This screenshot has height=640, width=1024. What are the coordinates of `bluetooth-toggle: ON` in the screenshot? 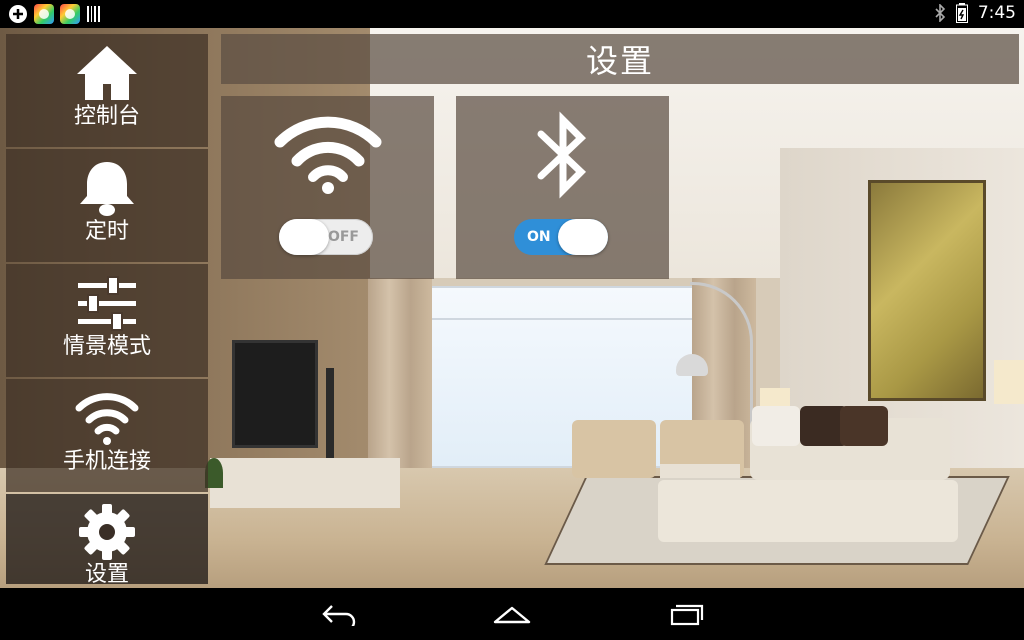 It's located at (561, 237).